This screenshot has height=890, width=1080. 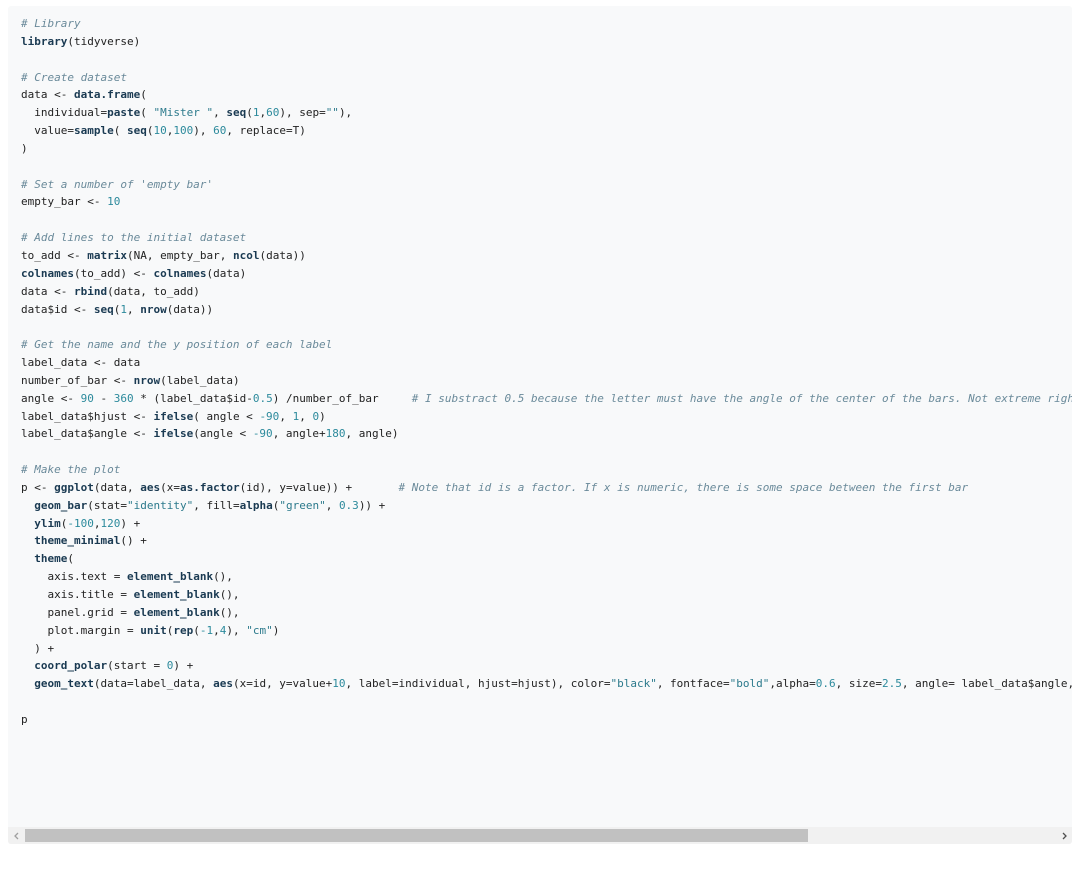 What do you see at coordinates (71, 470) in the screenshot?
I see `code-comment: # Make the plot` at bounding box center [71, 470].